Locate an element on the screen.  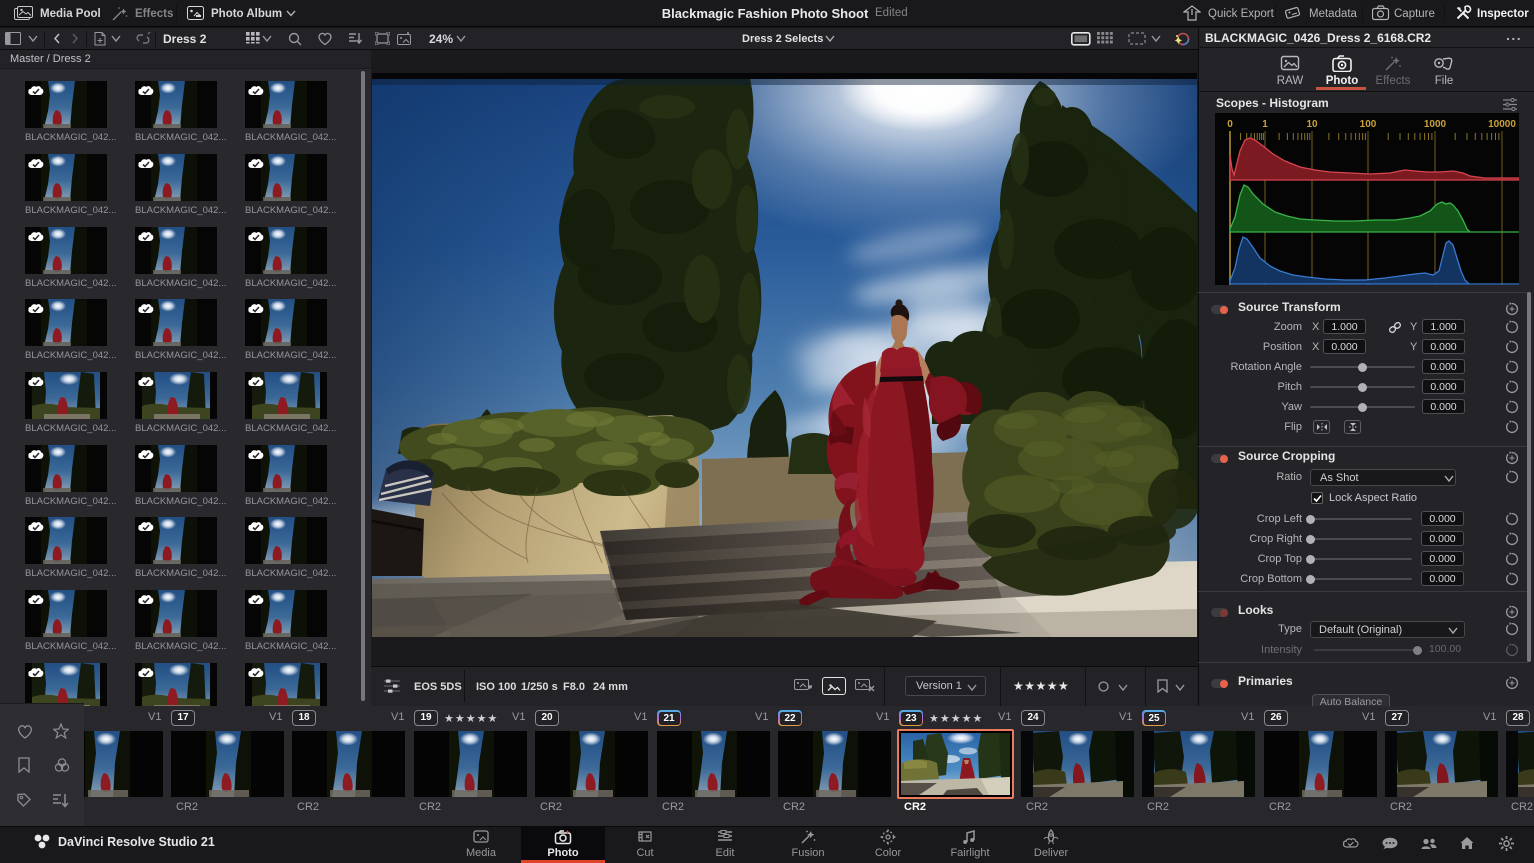
svg-text: 0 is located at coordinates (1230, 124).